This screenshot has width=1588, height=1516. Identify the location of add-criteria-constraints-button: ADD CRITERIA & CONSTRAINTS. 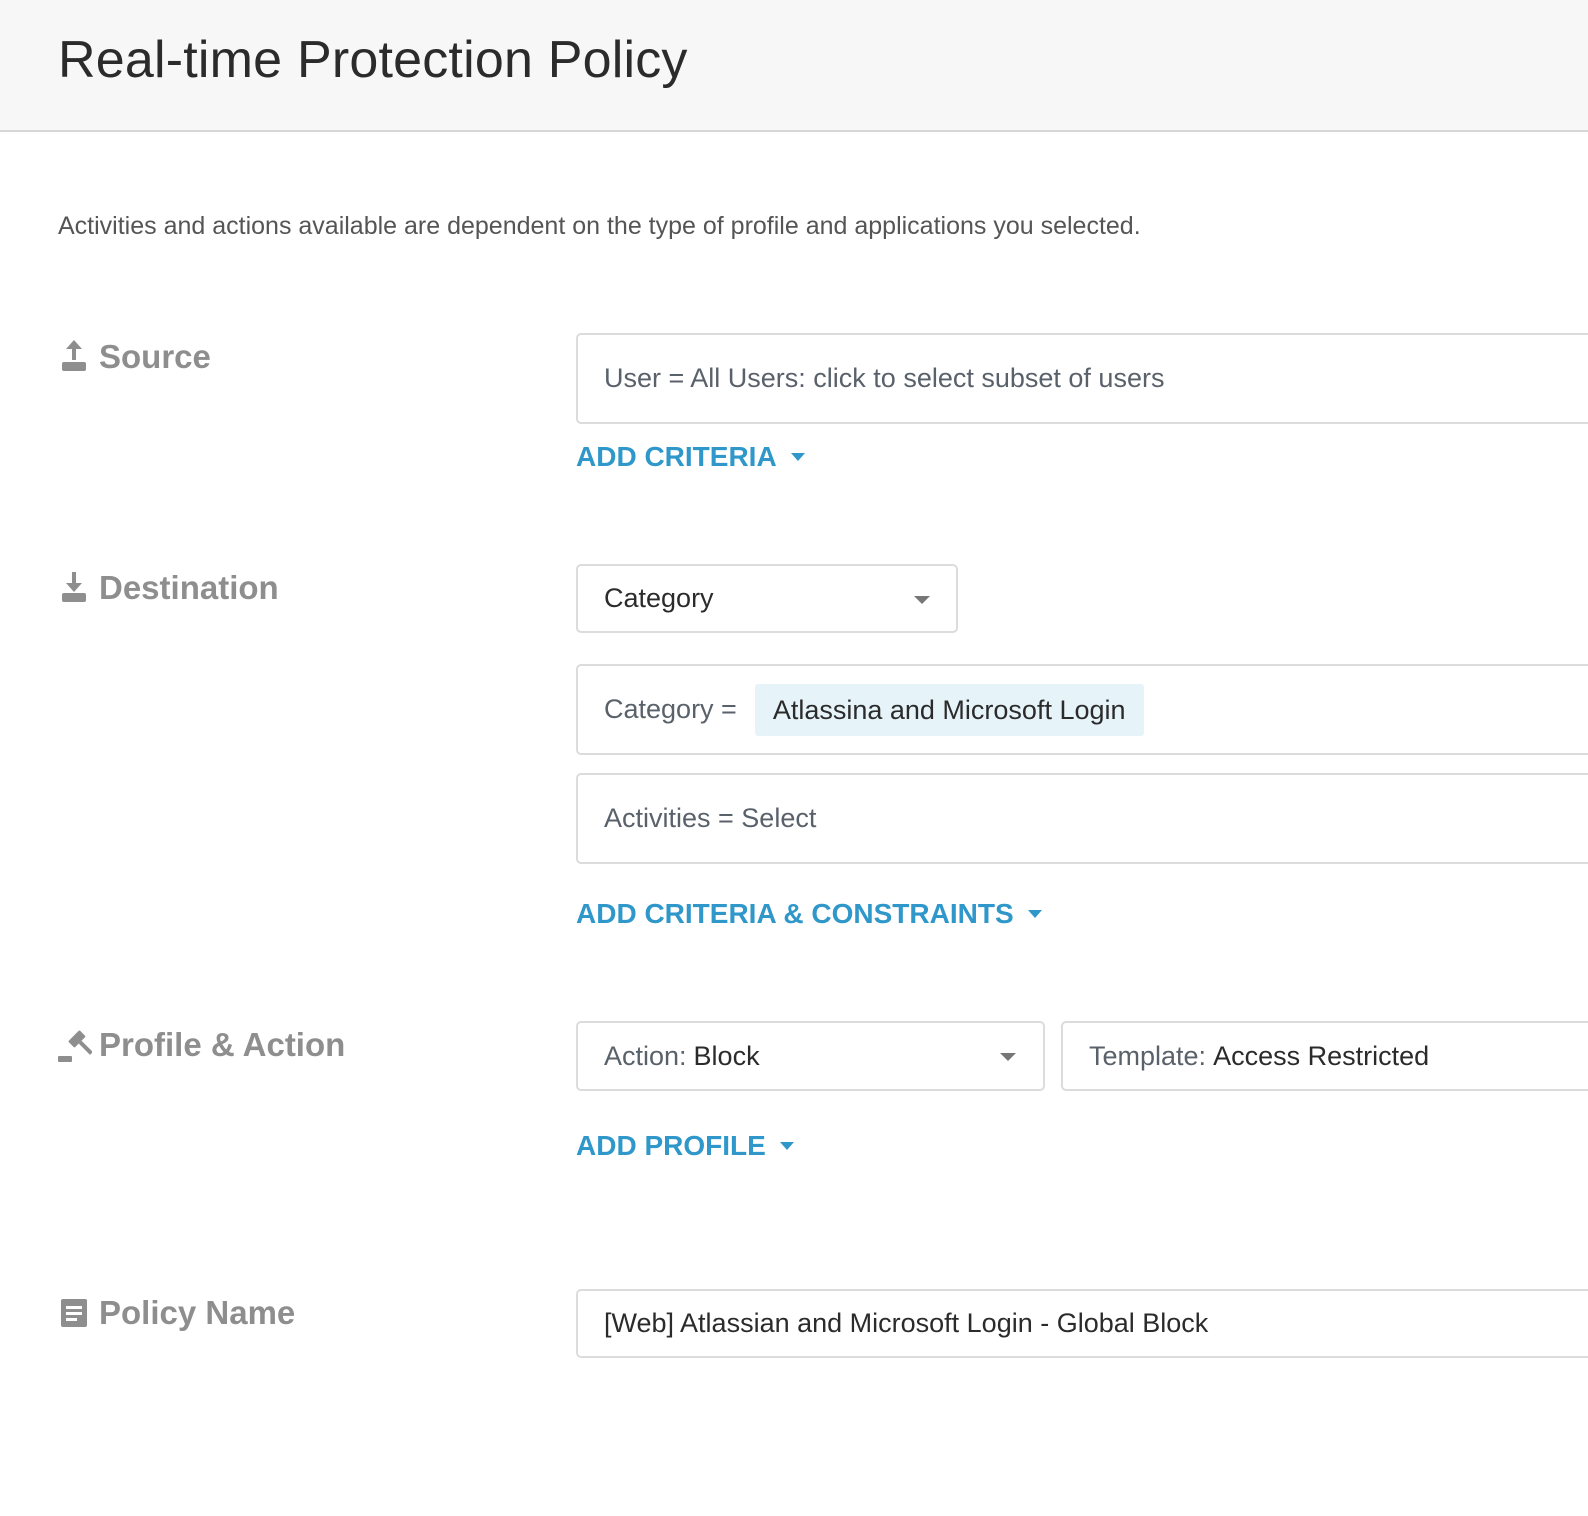
(809, 914).